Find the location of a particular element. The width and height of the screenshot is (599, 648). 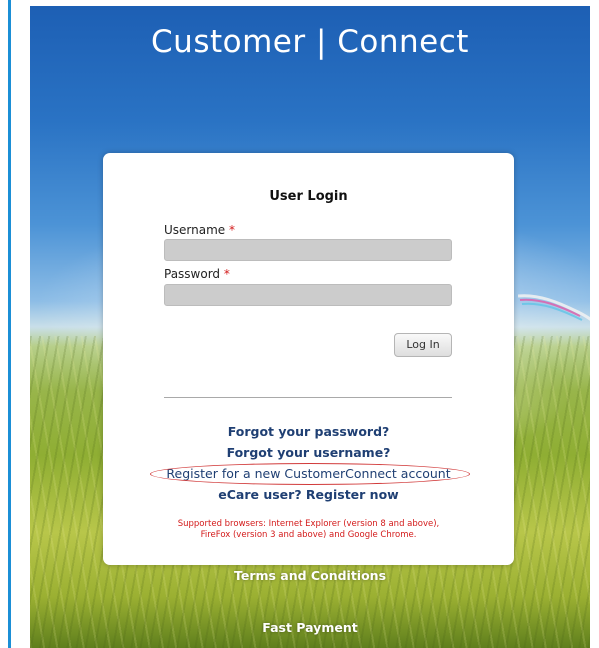

customer-connect-logo: Customer | Connect is located at coordinates (310, 42).